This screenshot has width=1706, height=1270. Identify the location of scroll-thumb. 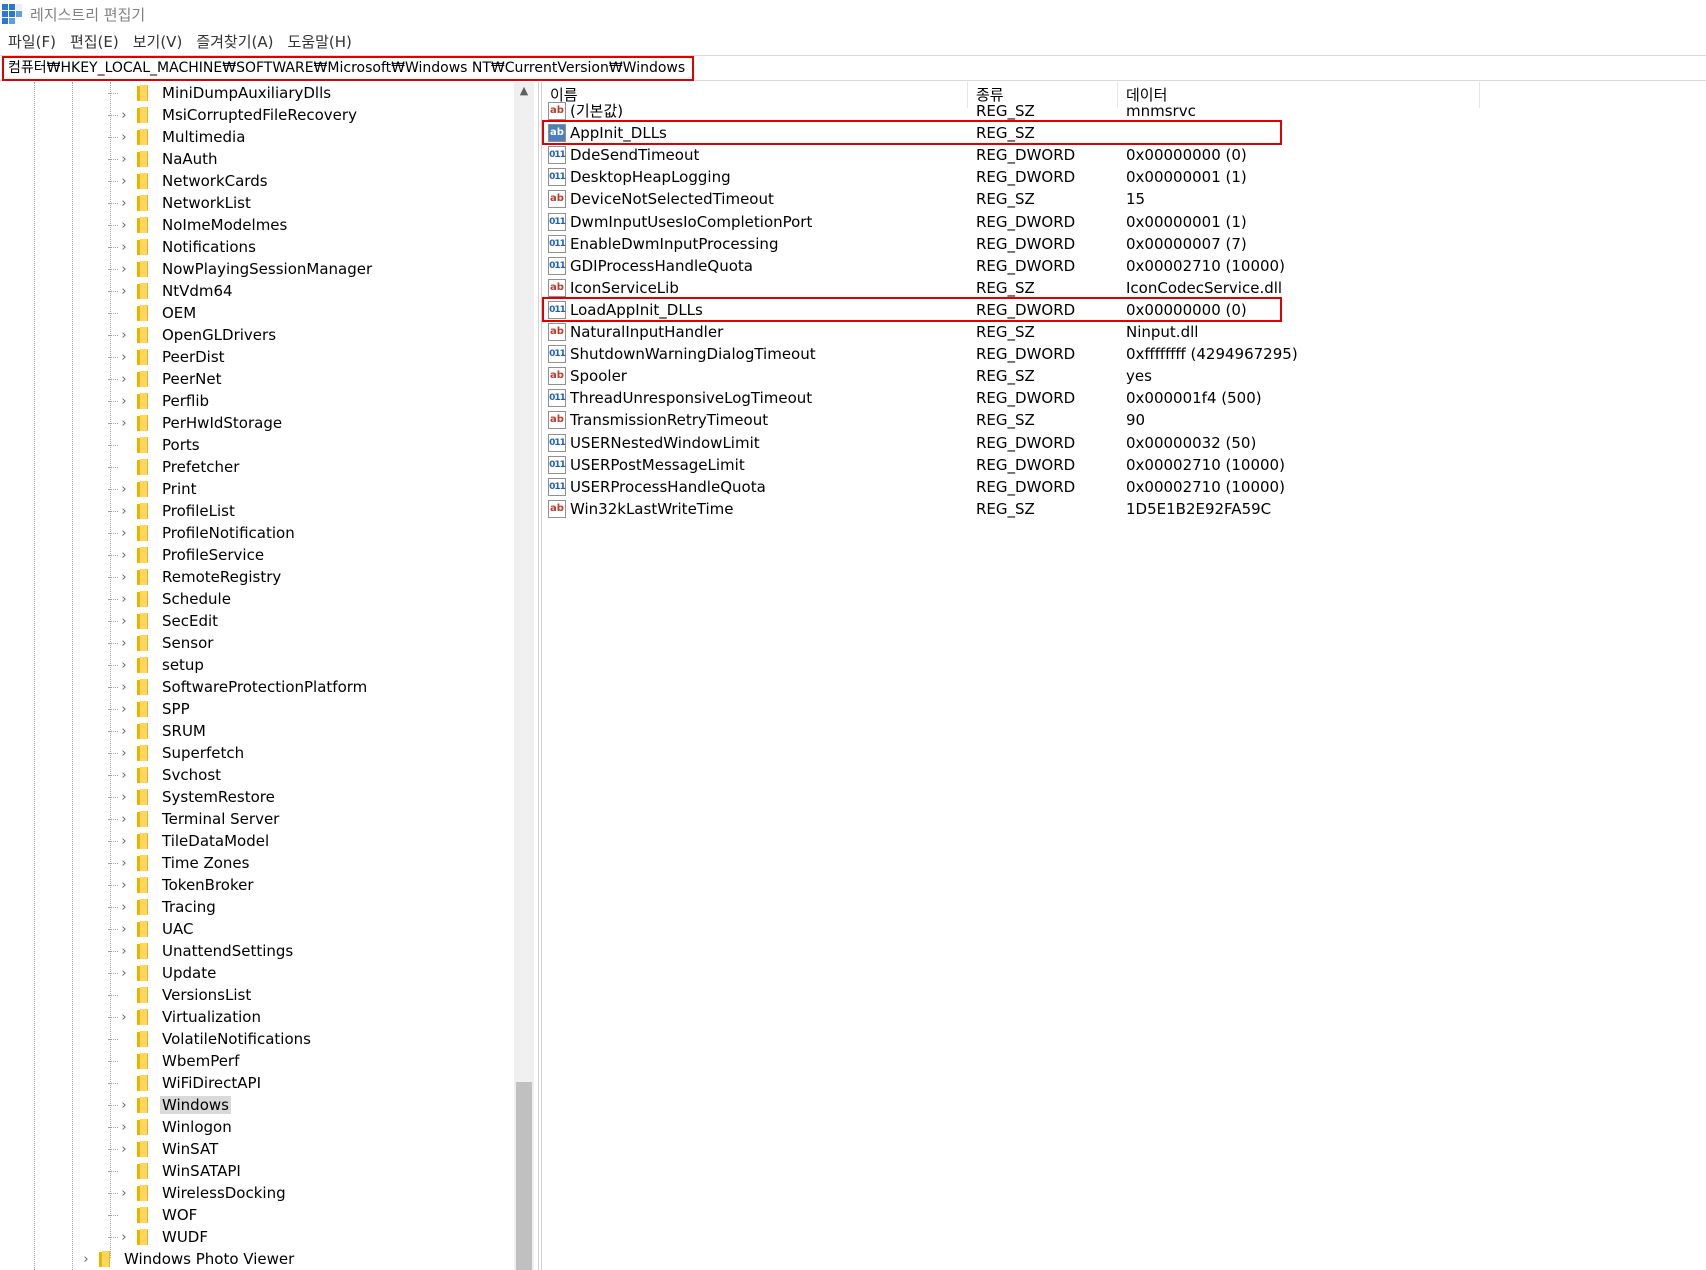
(524, 1176).